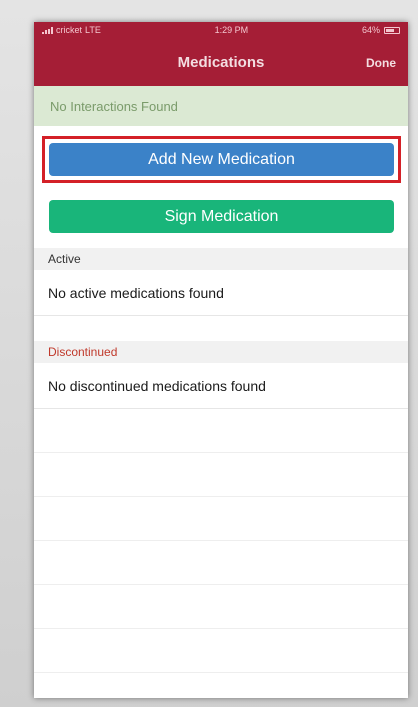 Image resolution: width=418 pixels, height=707 pixels. What do you see at coordinates (381, 30) in the screenshot?
I see `status-right: 64%` at bounding box center [381, 30].